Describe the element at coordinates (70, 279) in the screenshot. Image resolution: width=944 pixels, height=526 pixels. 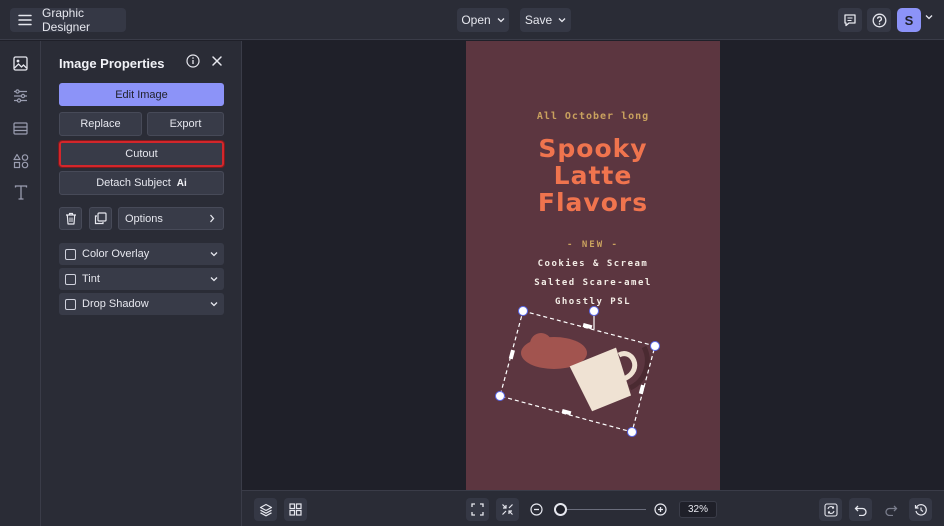
I see `tint-checkbox` at that location.